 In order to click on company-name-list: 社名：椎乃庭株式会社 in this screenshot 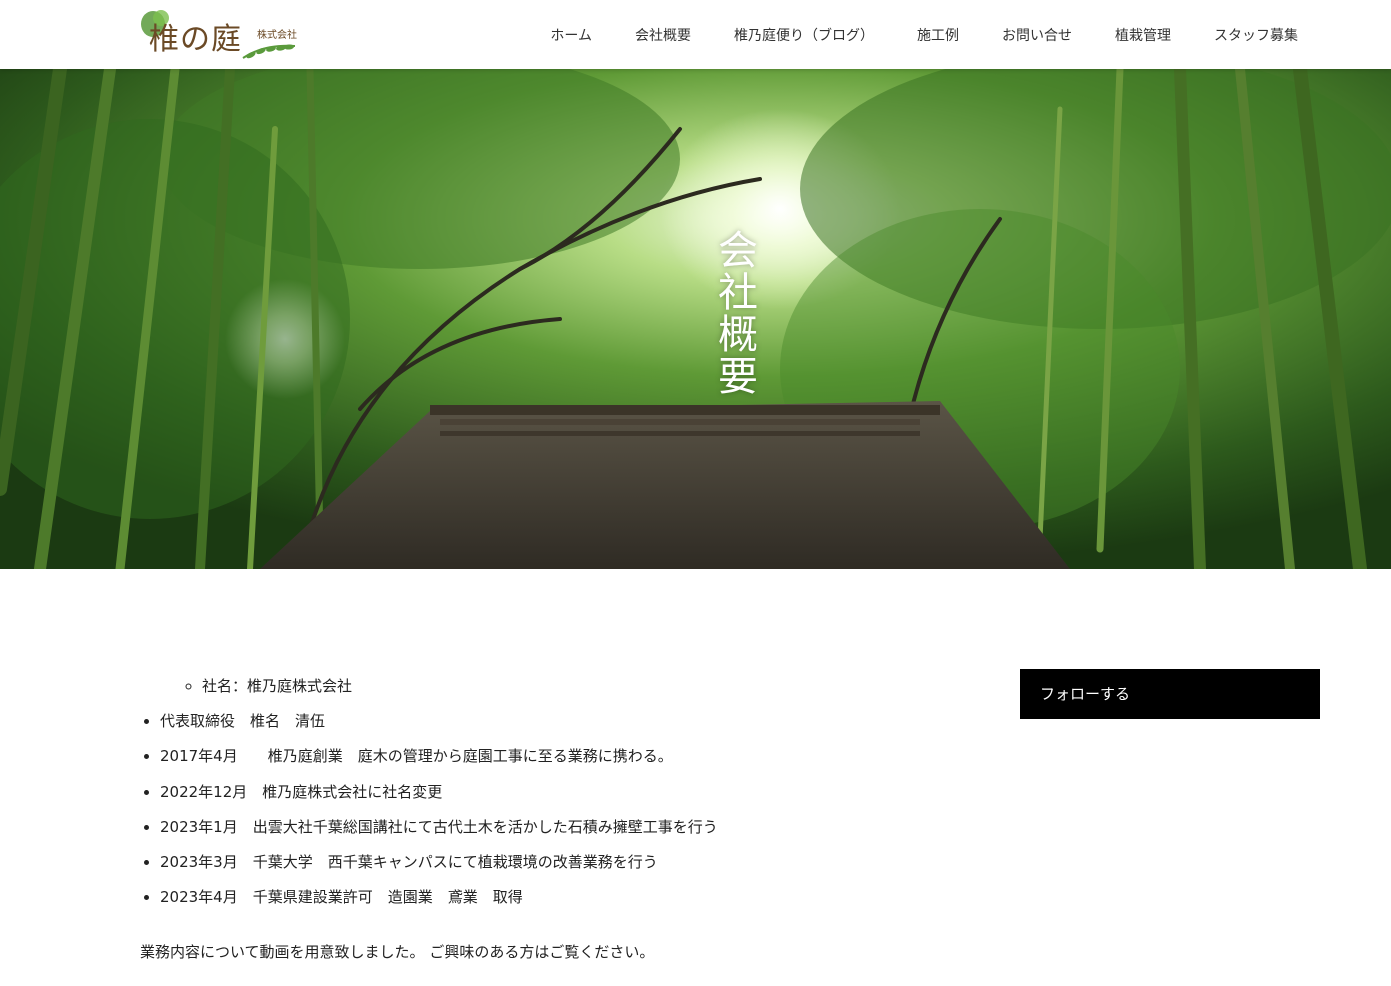, I will do `click(550, 687)`.